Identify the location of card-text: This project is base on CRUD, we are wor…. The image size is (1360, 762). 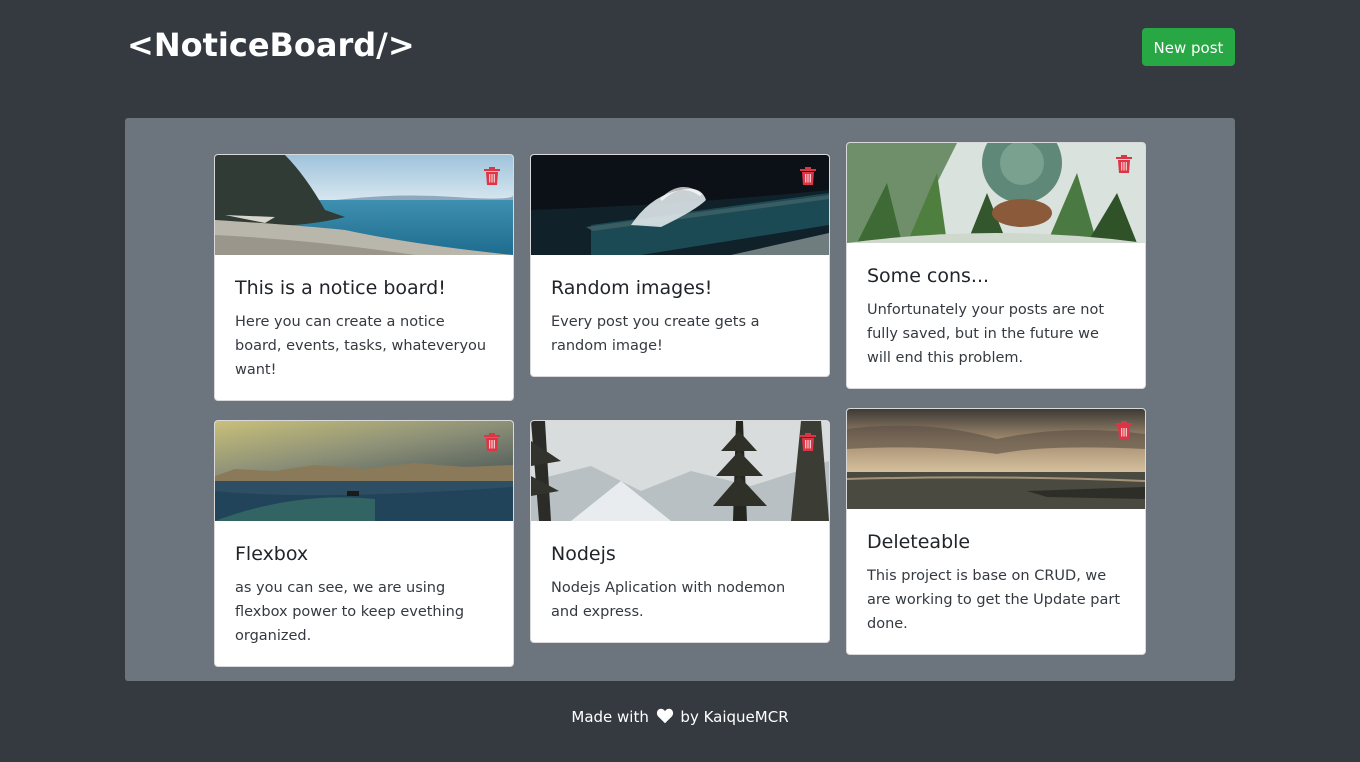
(994, 600).